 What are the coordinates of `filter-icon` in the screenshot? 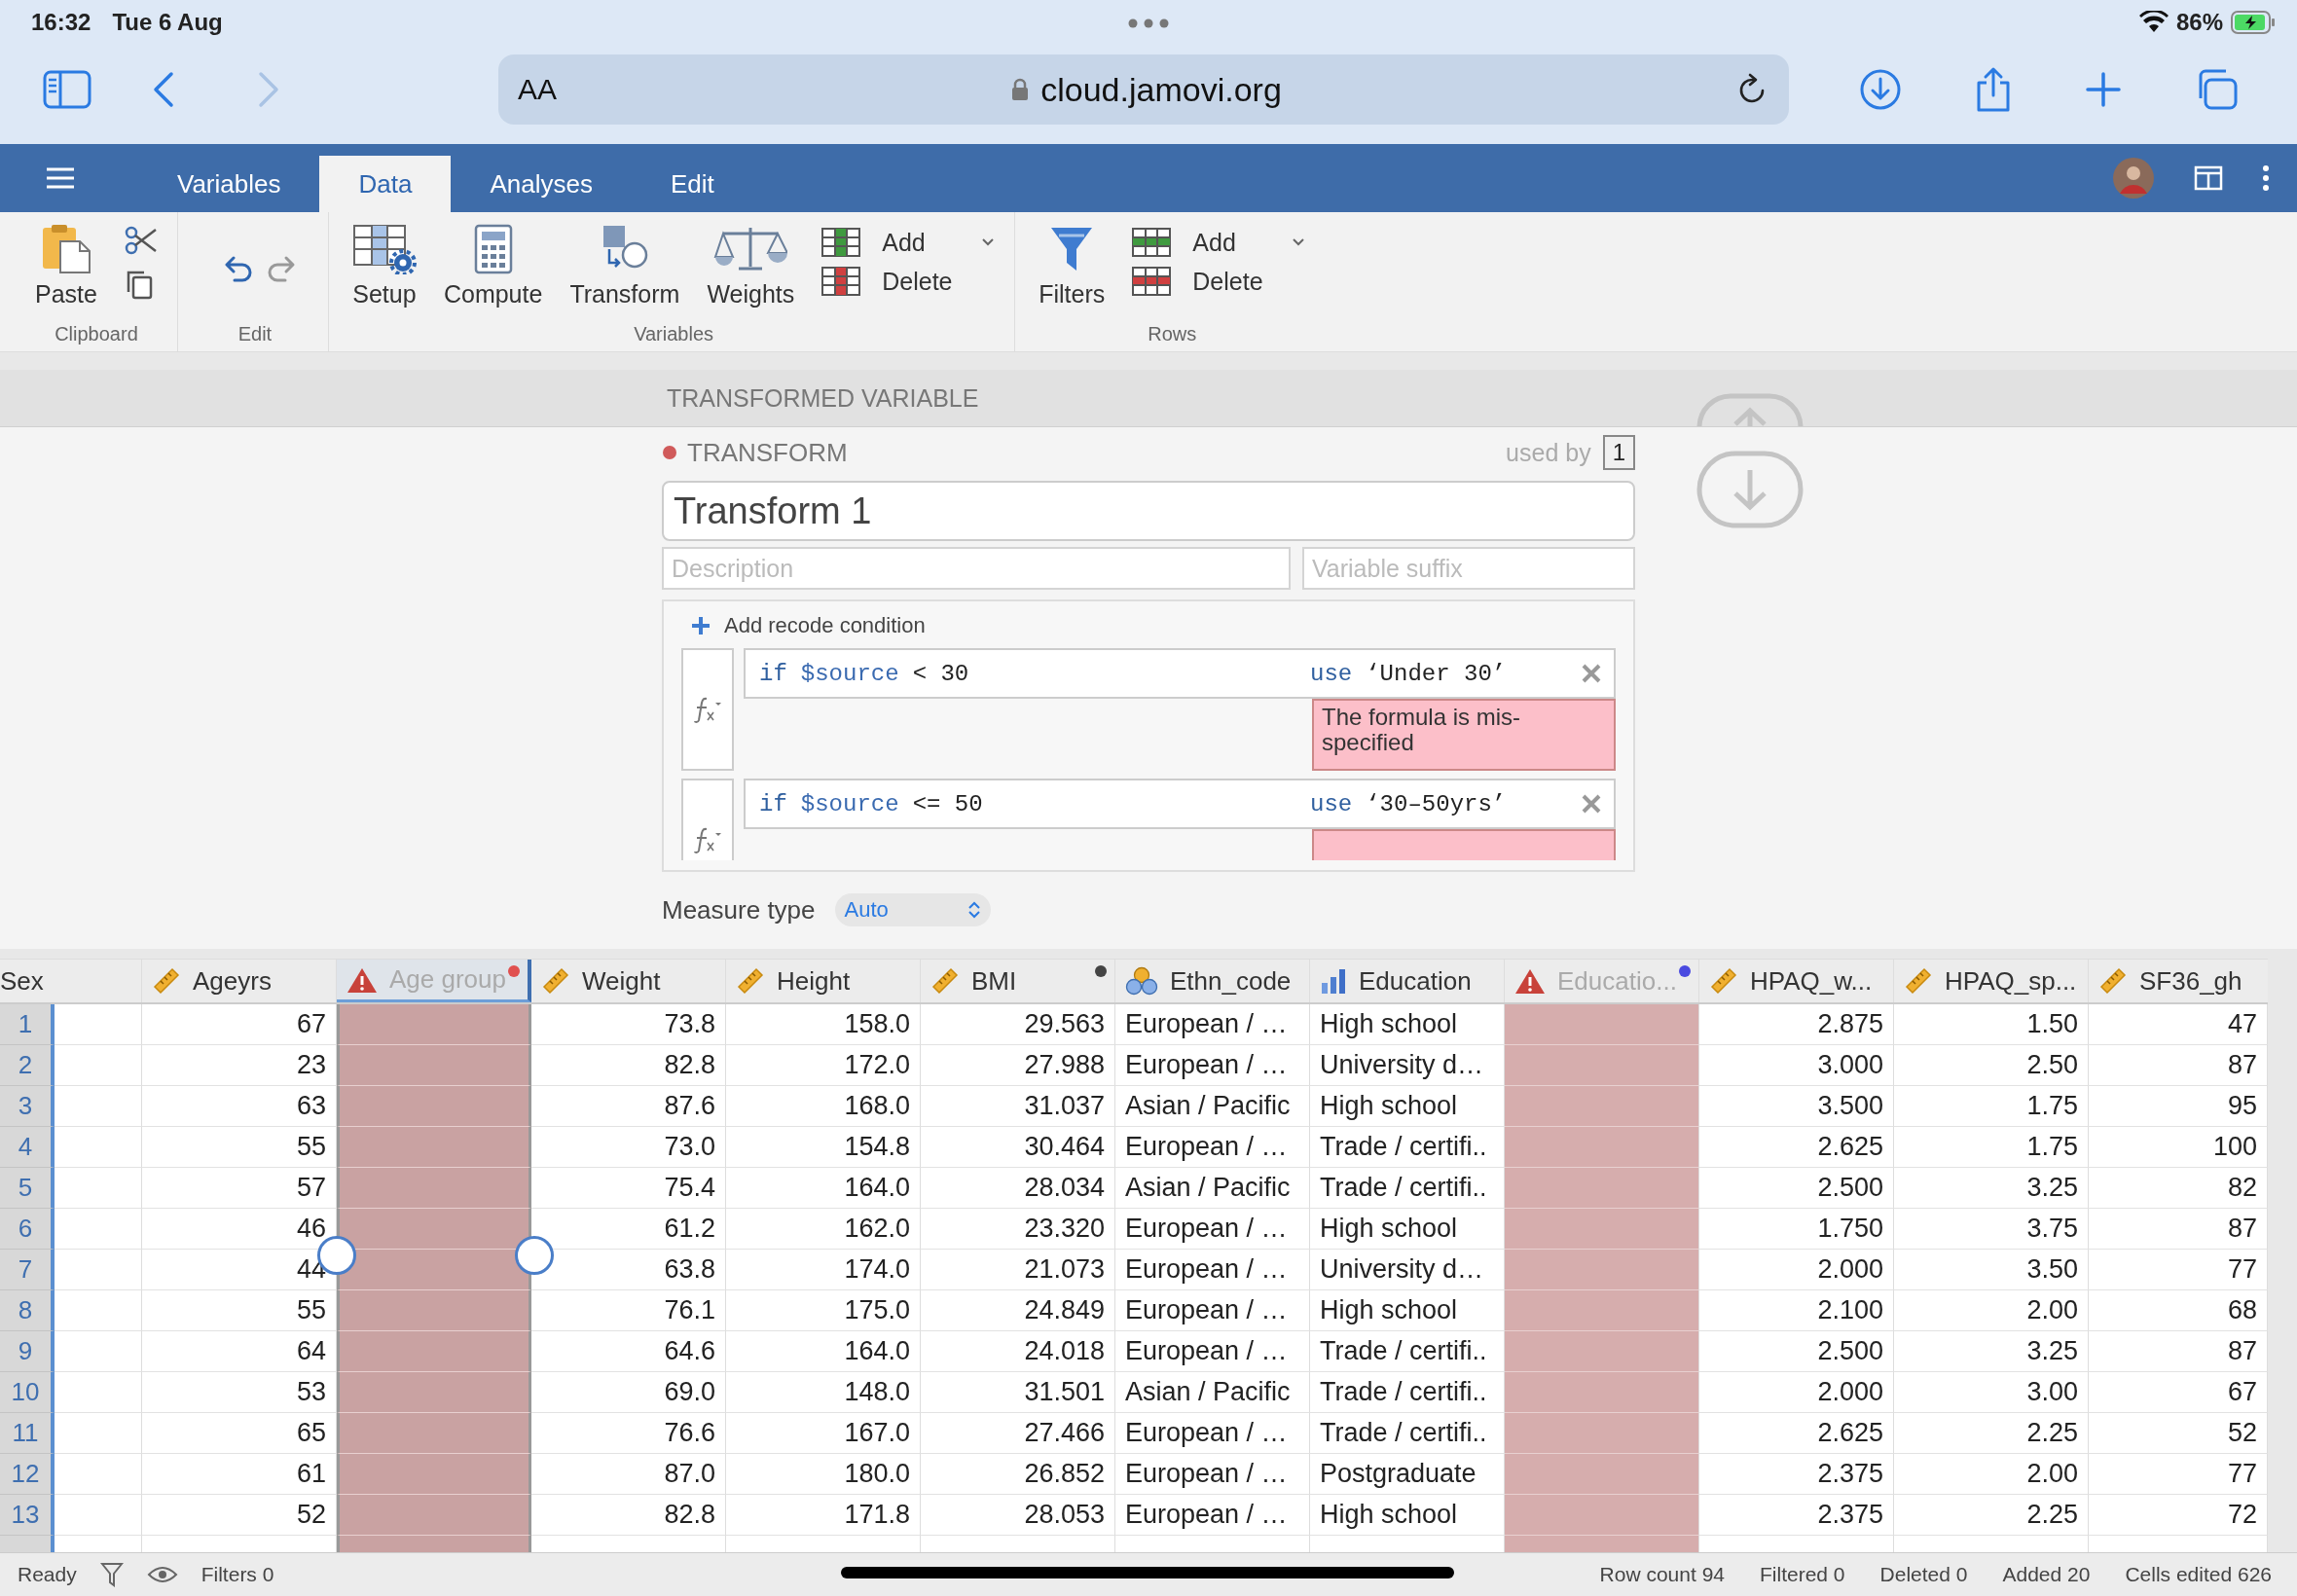 It's located at (111, 1574).